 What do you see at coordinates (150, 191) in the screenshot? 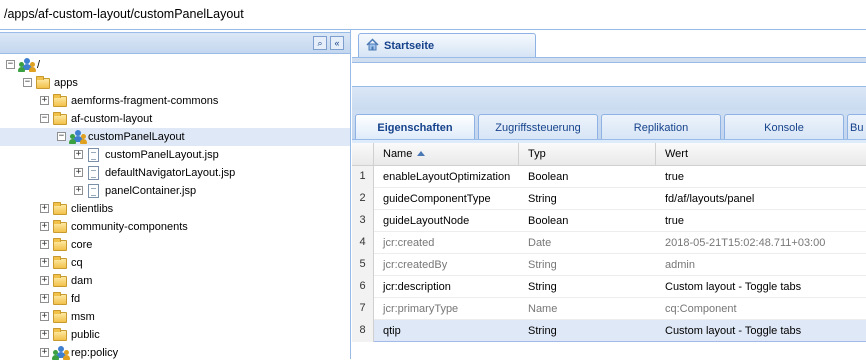
I see `tree-node-label: panelContainer.jsp` at bounding box center [150, 191].